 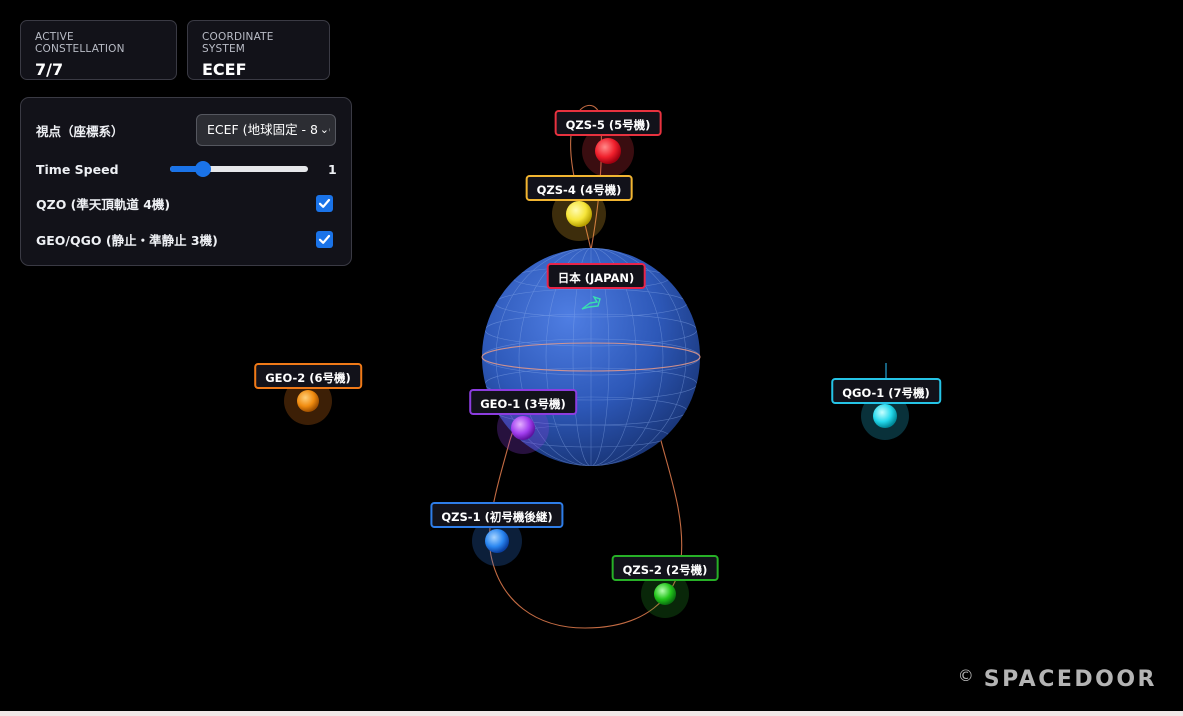 I want to click on label-qzs-4: QZS-4 (4号機), so click(x=579, y=188).